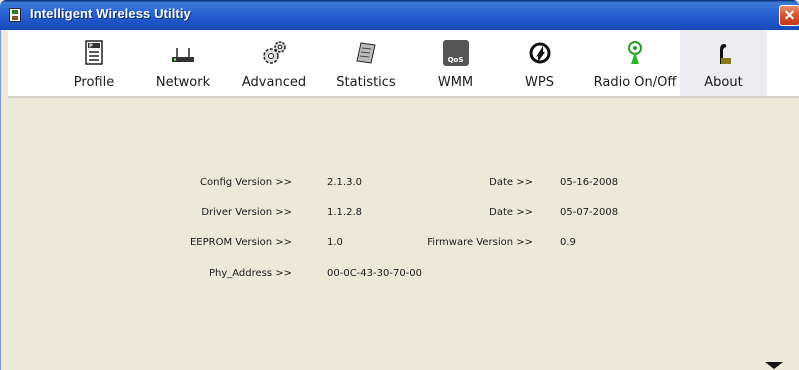 This screenshot has width=799, height=370. Describe the element at coordinates (539, 53) in the screenshot. I see `wps-icon` at that location.